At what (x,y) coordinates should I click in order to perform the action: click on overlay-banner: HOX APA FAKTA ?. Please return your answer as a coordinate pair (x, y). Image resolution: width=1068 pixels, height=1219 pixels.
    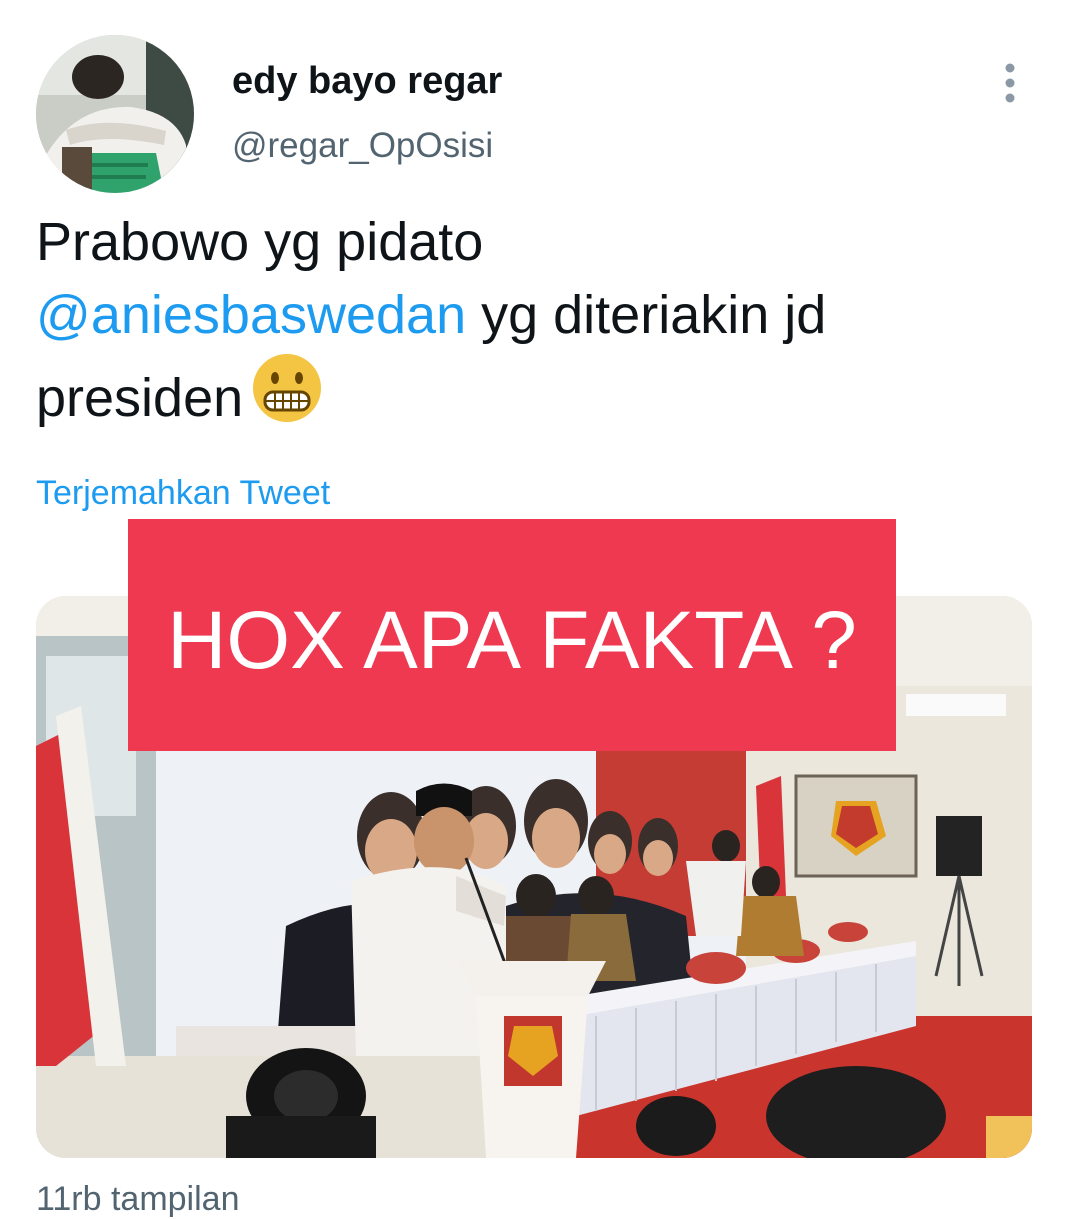
    Looking at the image, I should click on (512, 635).